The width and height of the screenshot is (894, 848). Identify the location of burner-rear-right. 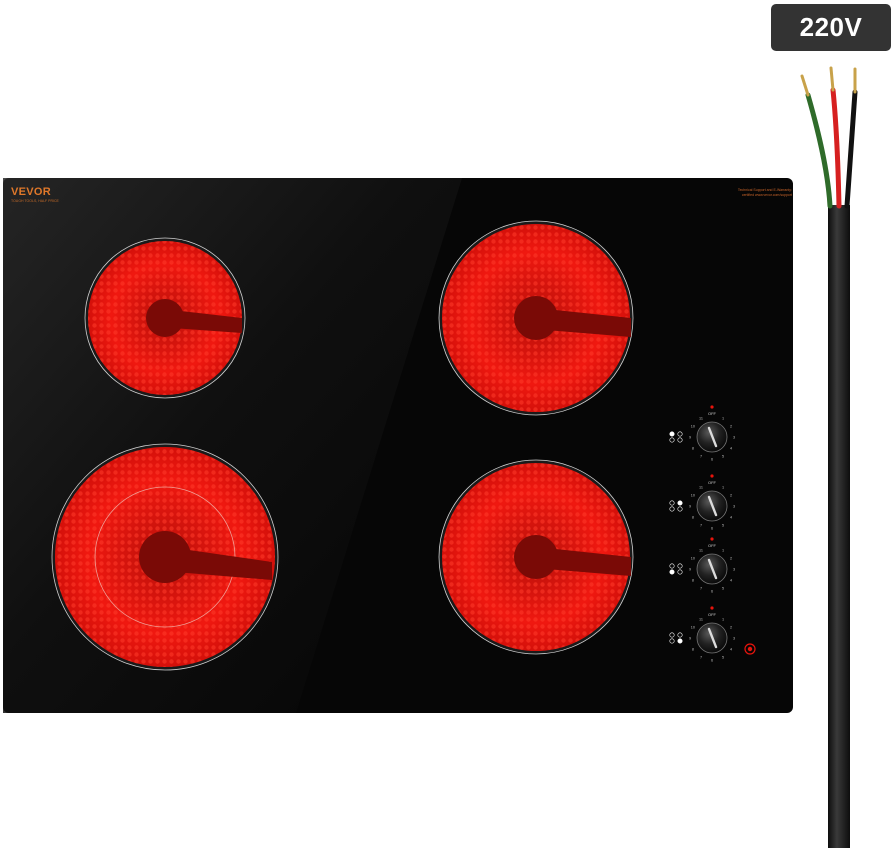
(536, 318).